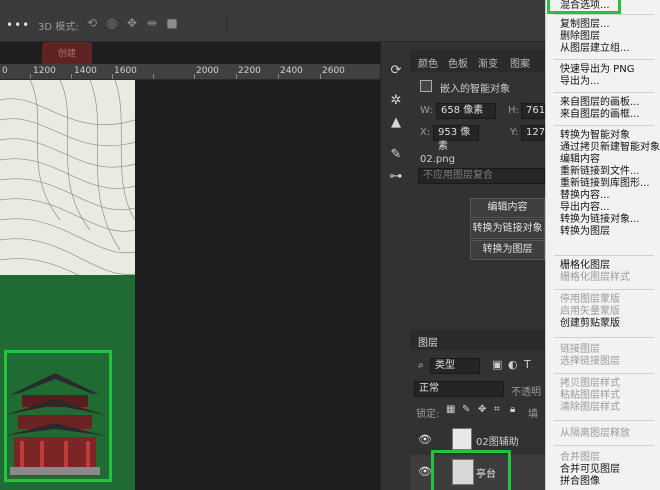  Describe the element at coordinates (580, 482) in the screenshot. I see `menu-item-flatten-image: 拼合图像` at that location.